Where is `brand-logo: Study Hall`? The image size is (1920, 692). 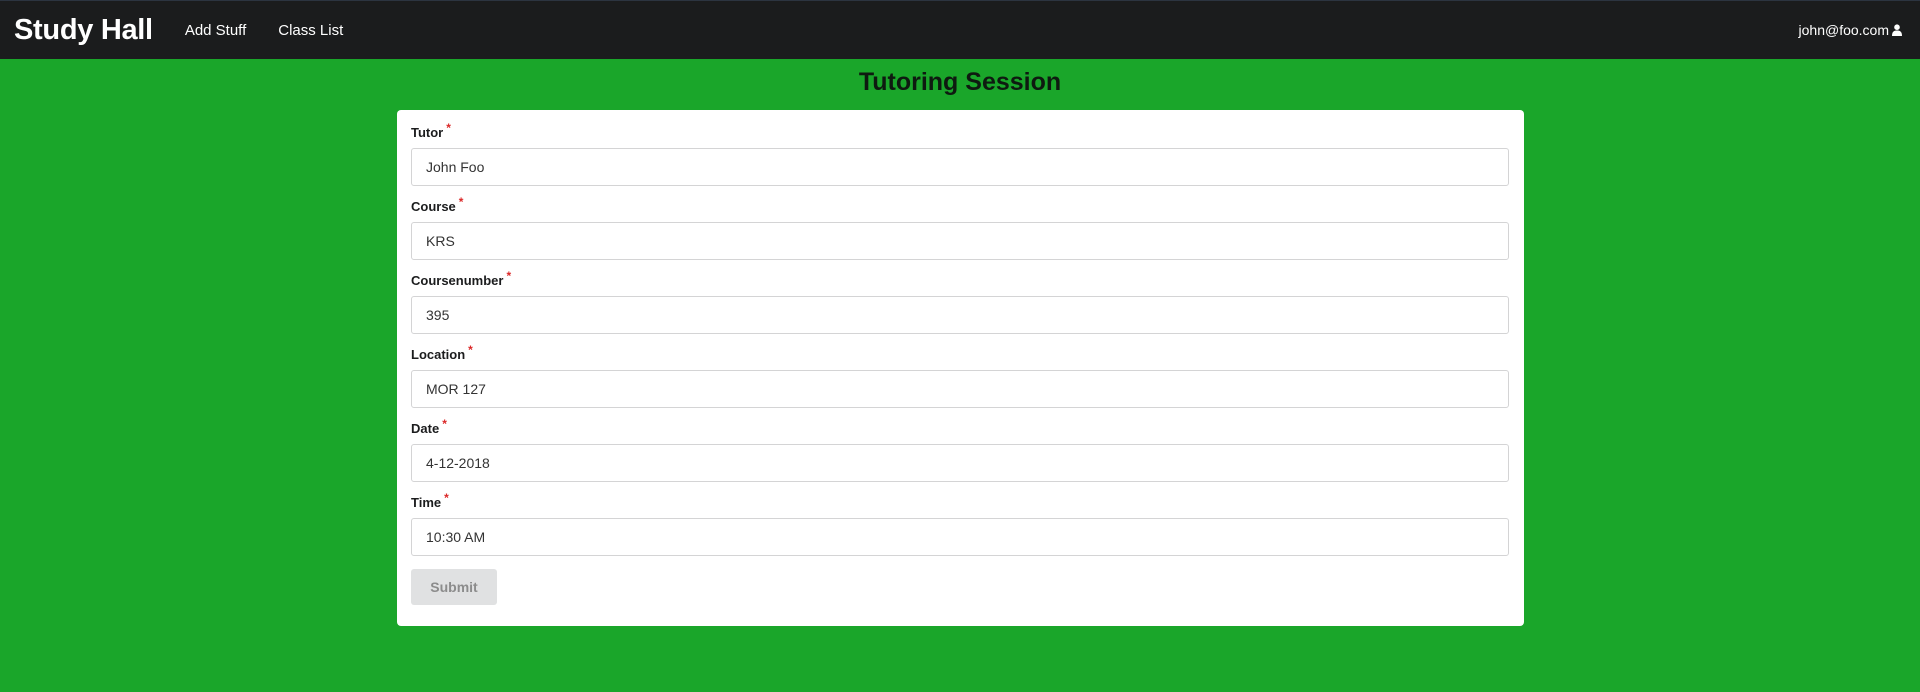 brand-logo: Study Hall is located at coordinates (83, 30).